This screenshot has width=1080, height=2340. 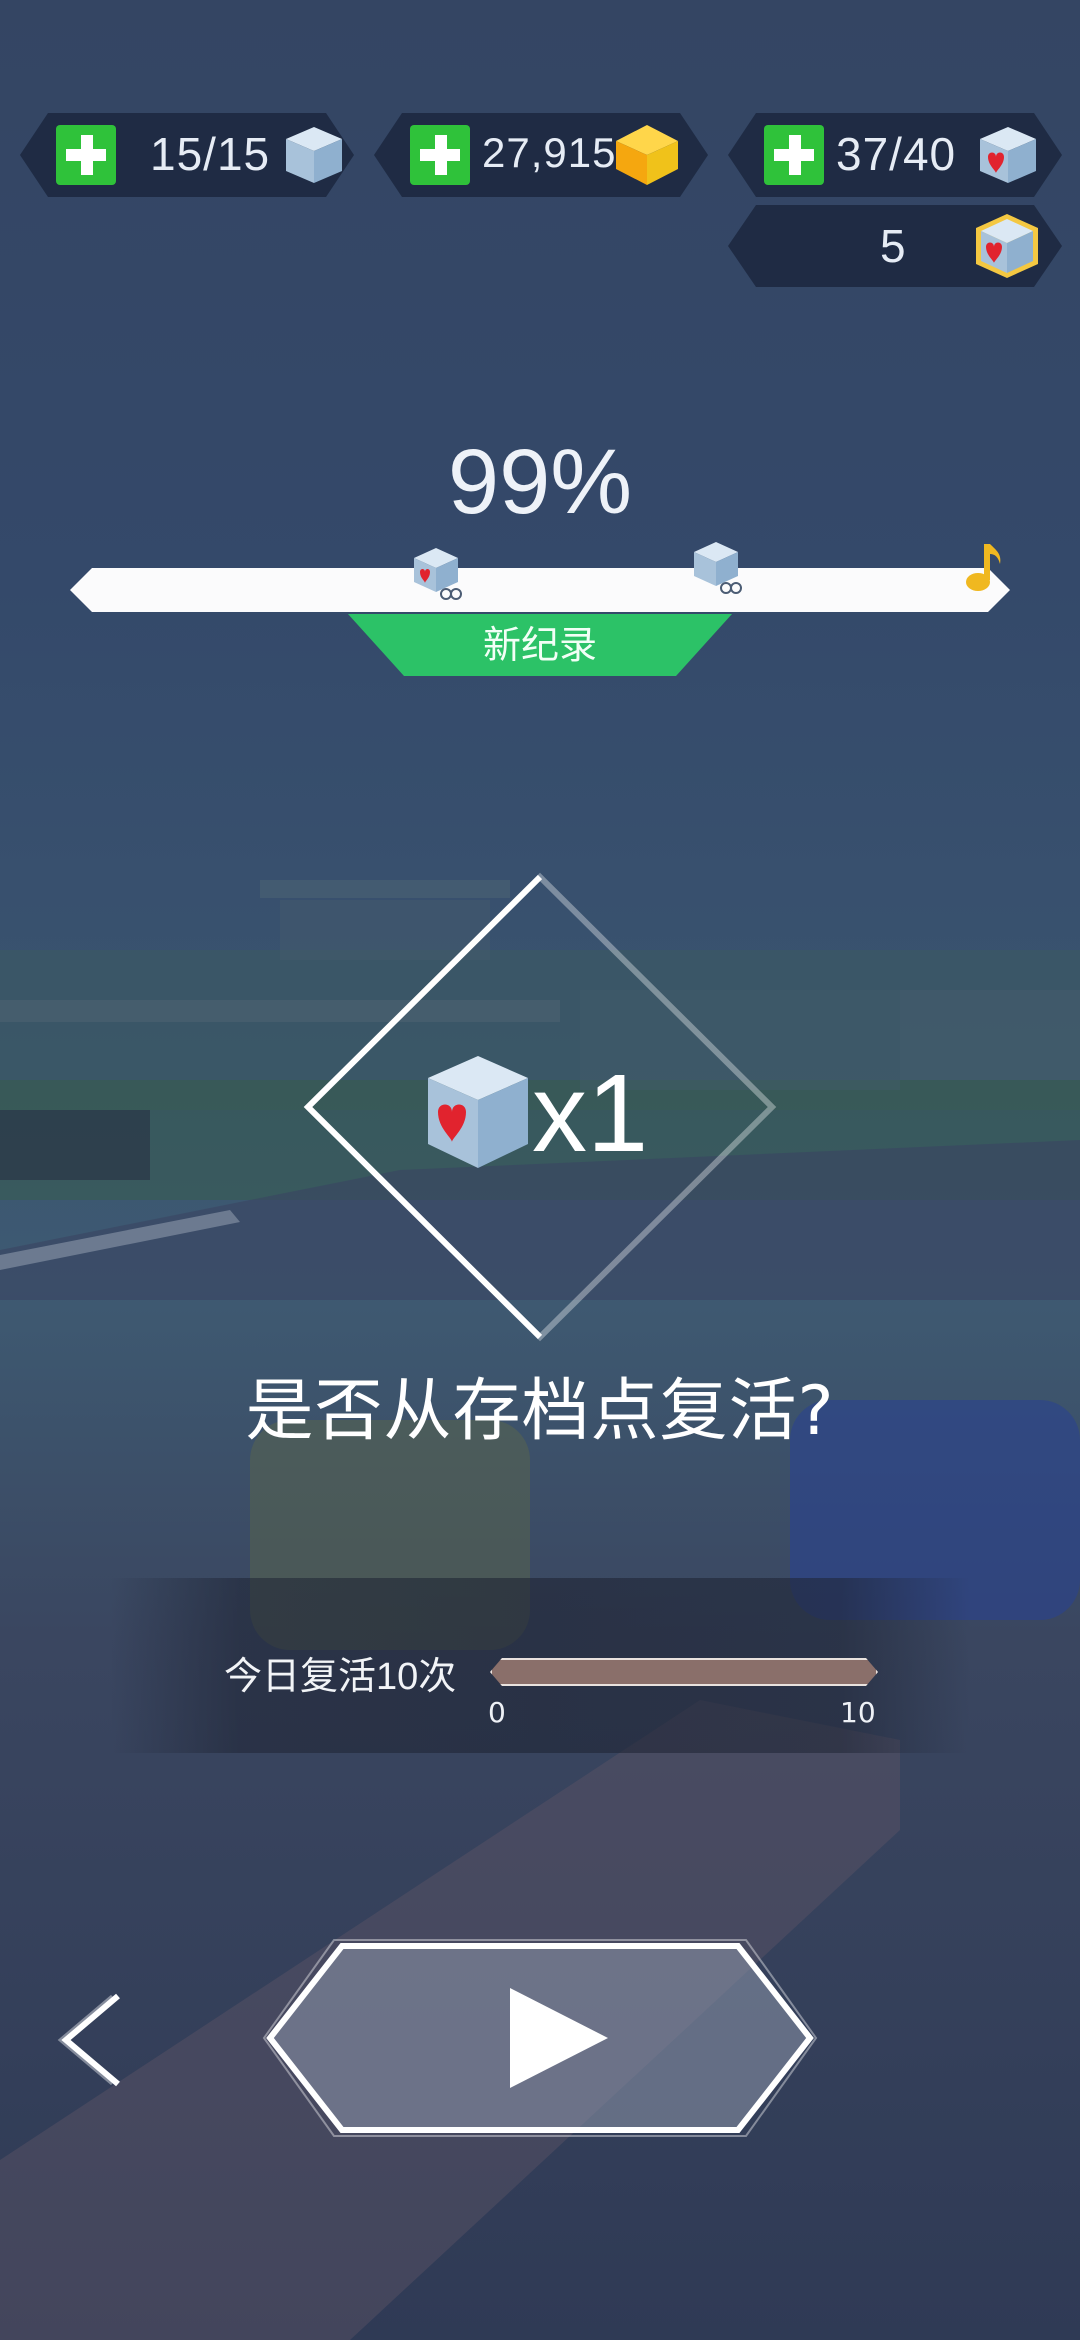 What do you see at coordinates (438, 574) in the screenshot?
I see `heart-cube-checkpoint-icon` at bounding box center [438, 574].